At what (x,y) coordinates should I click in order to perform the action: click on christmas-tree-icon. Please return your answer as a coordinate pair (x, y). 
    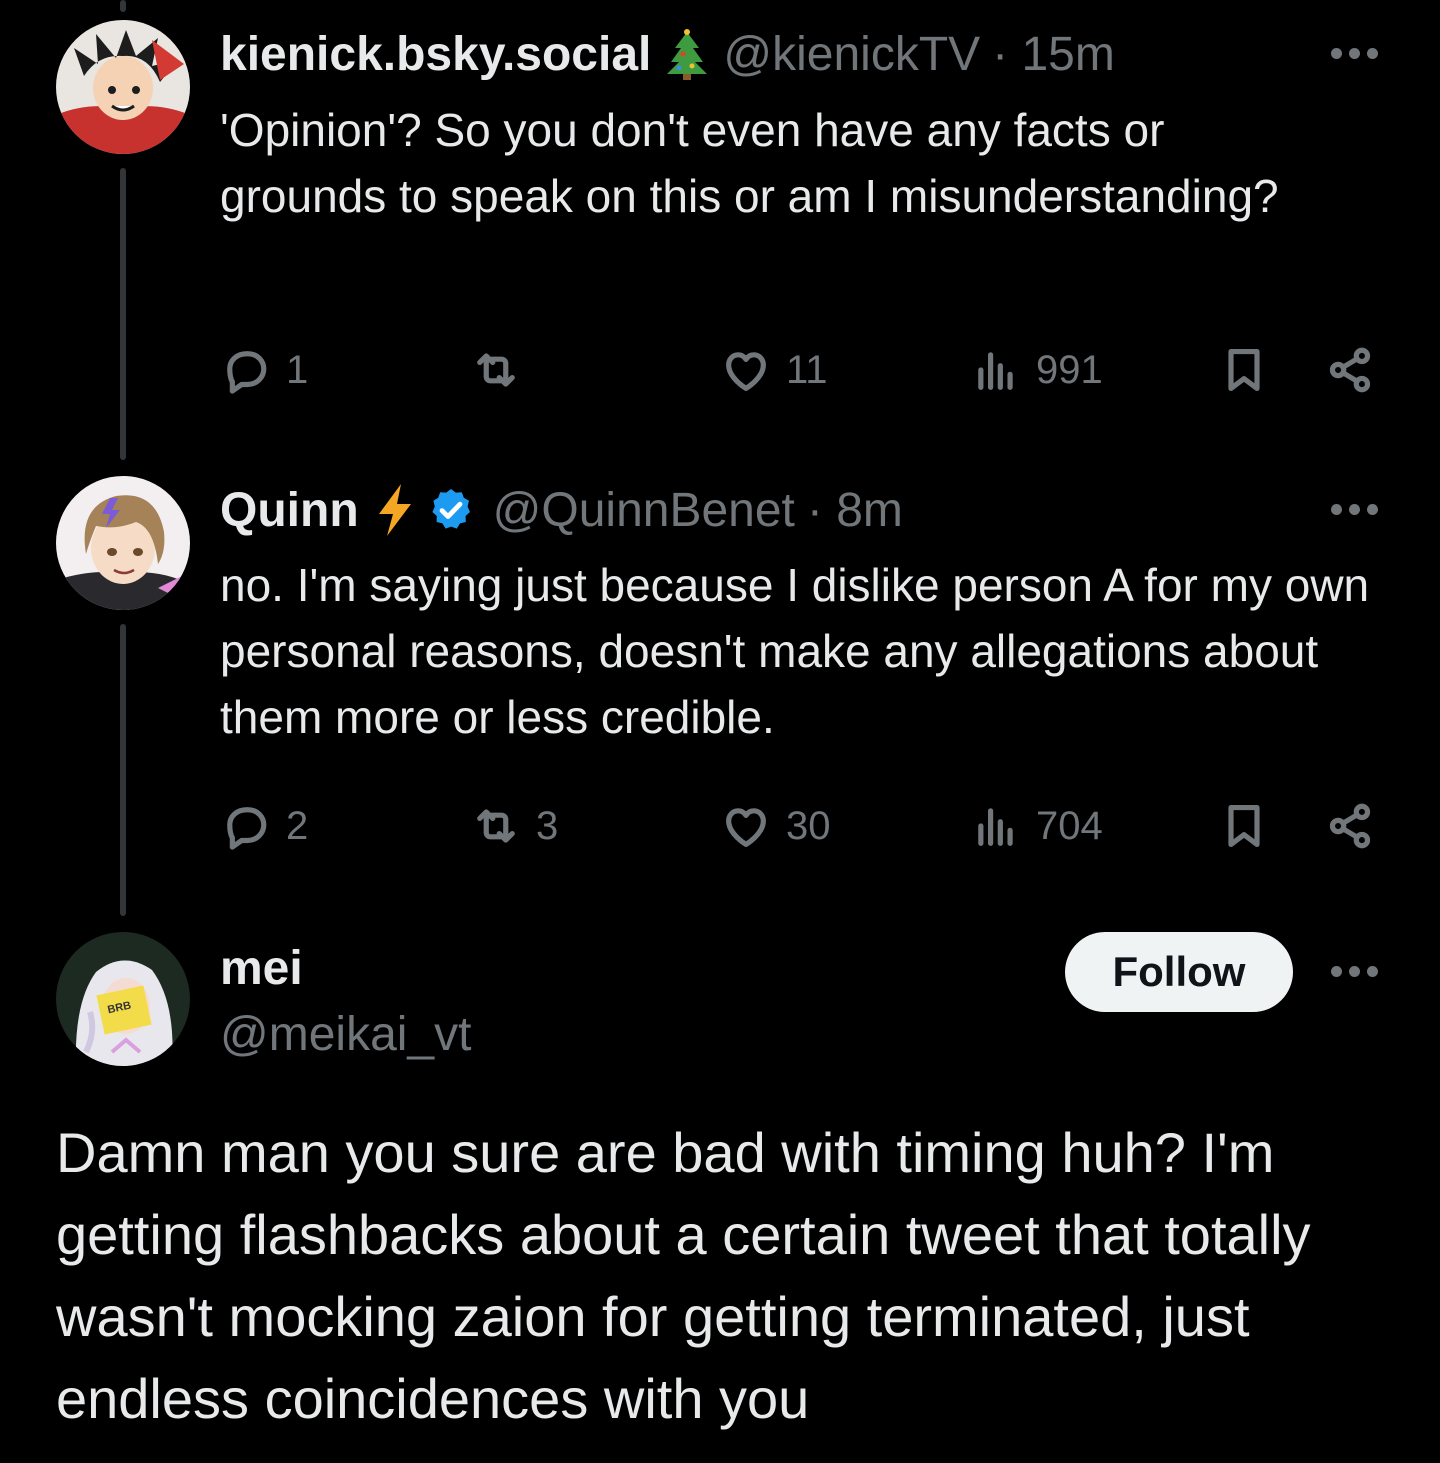
    Looking at the image, I should click on (687, 54).